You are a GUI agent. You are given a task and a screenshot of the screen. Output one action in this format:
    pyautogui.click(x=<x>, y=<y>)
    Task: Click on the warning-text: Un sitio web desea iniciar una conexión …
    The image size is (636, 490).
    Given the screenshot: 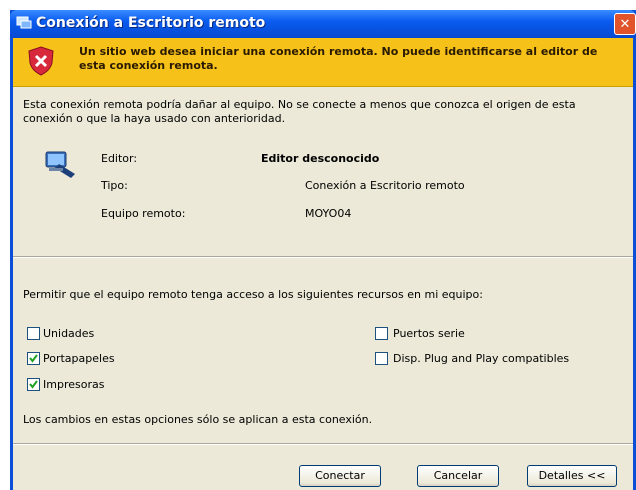 What is the action you would take?
    pyautogui.click(x=338, y=58)
    